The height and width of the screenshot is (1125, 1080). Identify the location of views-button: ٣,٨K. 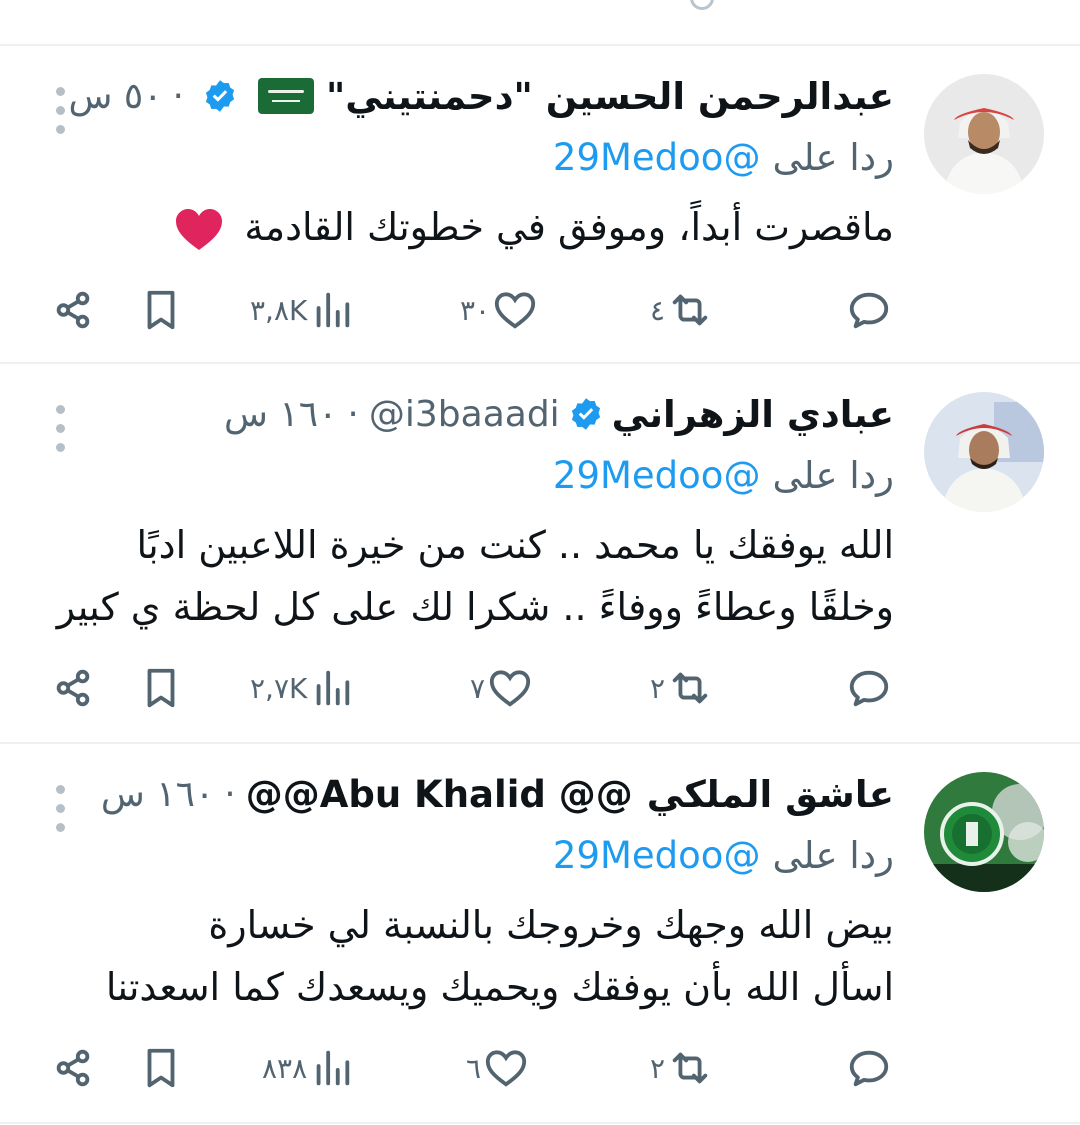
(302, 310).